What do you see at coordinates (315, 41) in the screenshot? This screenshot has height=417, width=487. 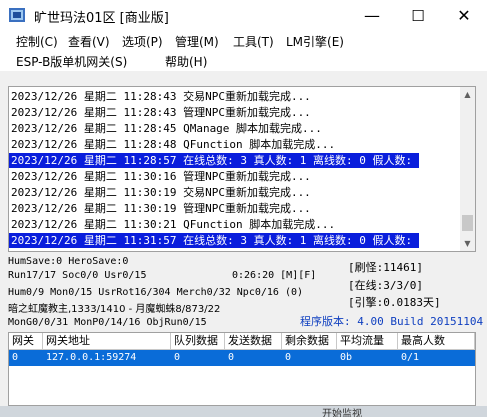 I see `menu-lm-engine: LM引擎(E)` at bounding box center [315, 41].